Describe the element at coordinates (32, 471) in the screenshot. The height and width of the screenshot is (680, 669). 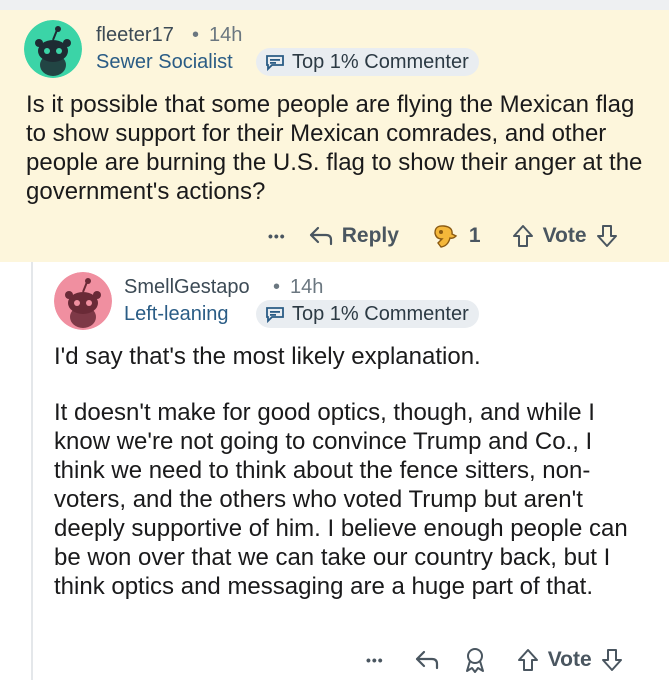
I see `thread-line` at that location.